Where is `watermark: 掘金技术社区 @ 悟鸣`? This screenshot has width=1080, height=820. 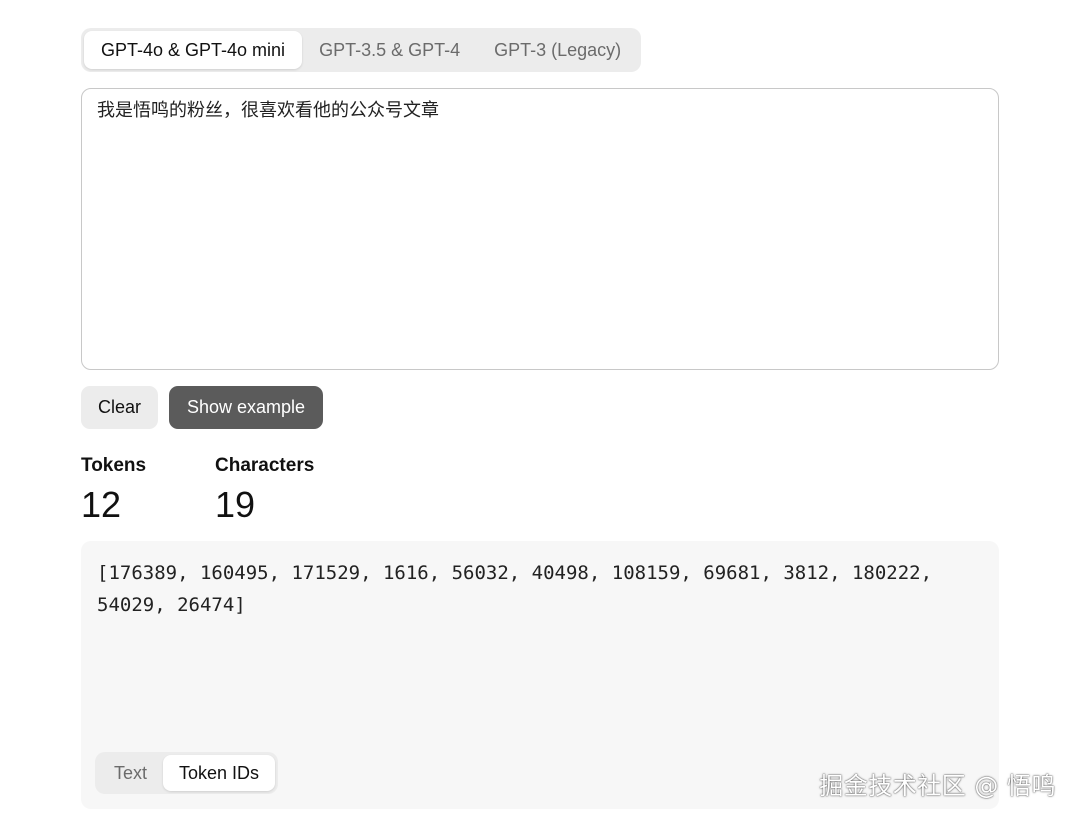
watermark: 掘金技术社区 @ 悟鸣 is located at coordinates (937, 786).